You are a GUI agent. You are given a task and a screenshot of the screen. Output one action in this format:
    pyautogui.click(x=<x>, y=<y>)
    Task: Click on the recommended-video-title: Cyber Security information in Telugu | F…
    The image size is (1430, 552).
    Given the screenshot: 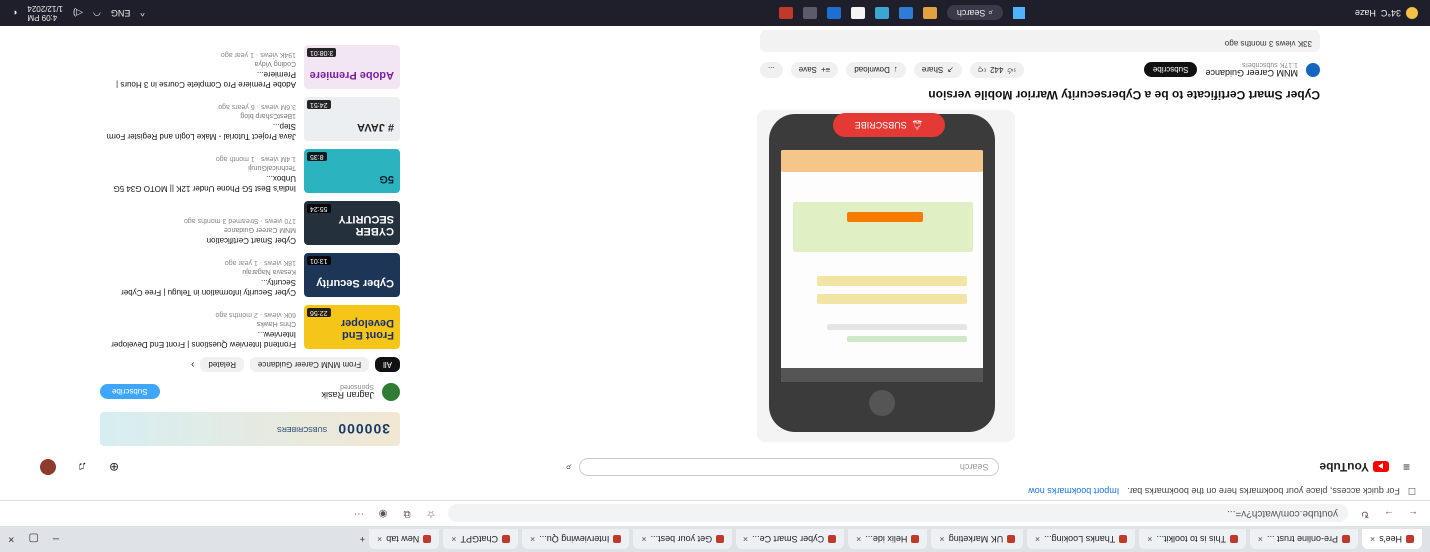 What is the action you would take?
    pyautogui.click(x=198, y=287)
    